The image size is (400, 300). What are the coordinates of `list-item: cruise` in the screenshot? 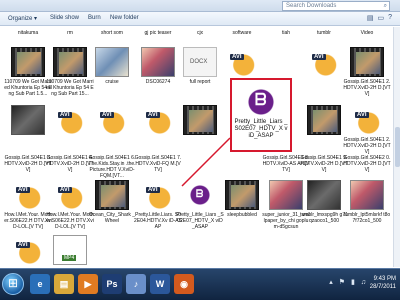 It's located at (112, 66).